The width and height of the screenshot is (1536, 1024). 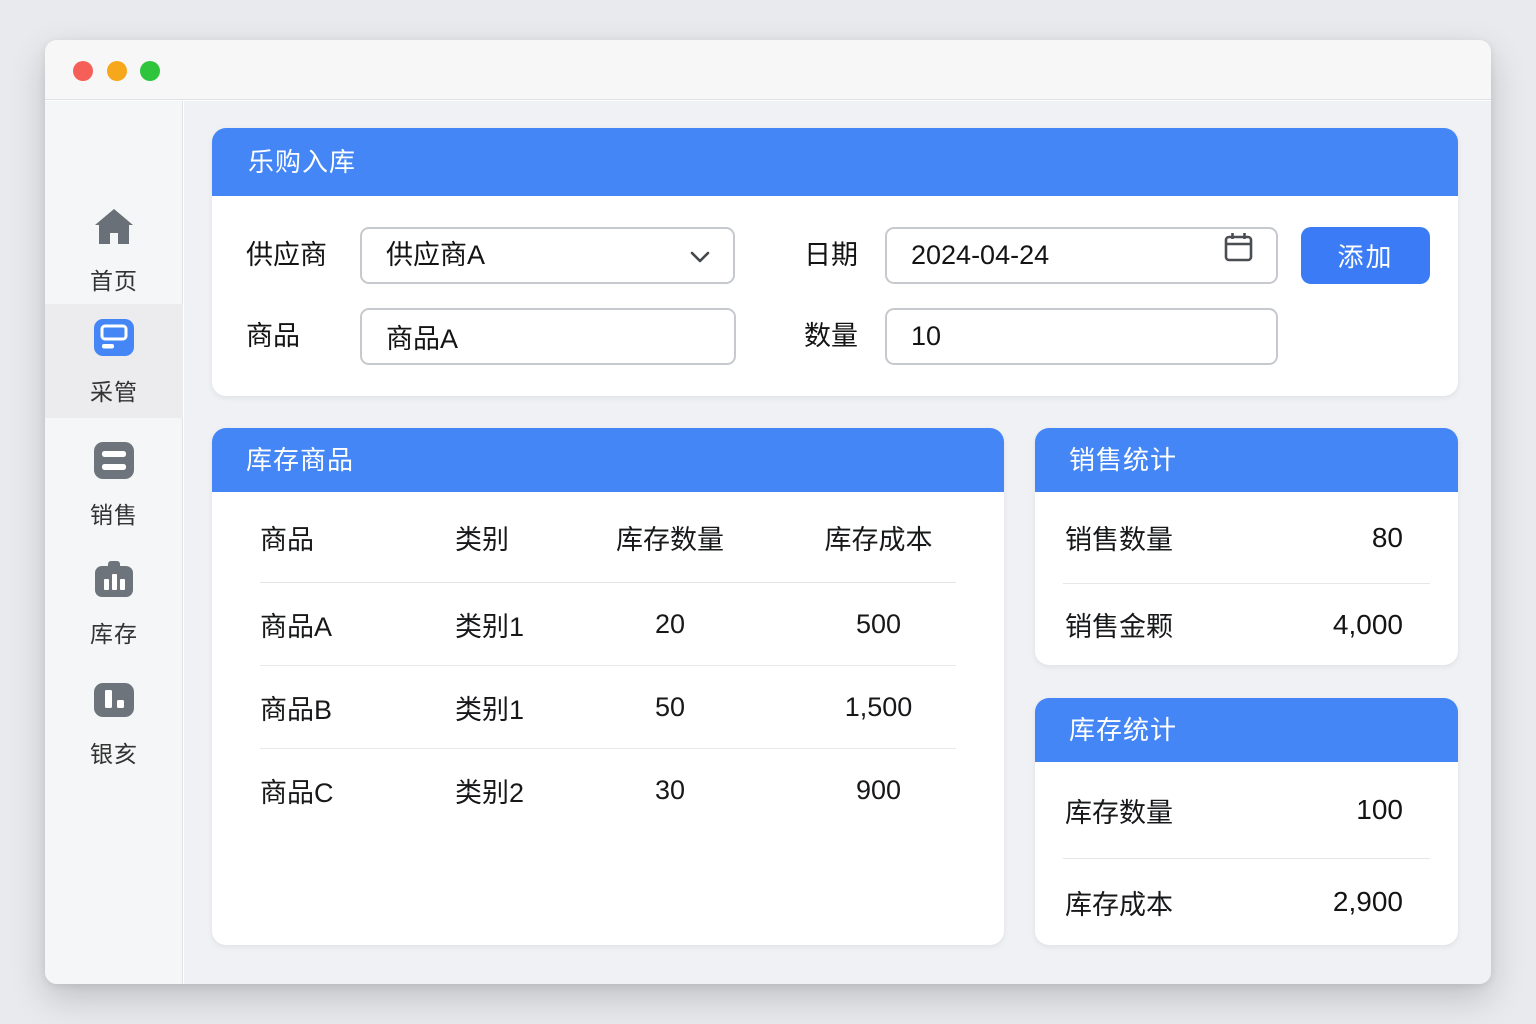 I want to click on column-header: 库存成本, so click(x=878, y=539).